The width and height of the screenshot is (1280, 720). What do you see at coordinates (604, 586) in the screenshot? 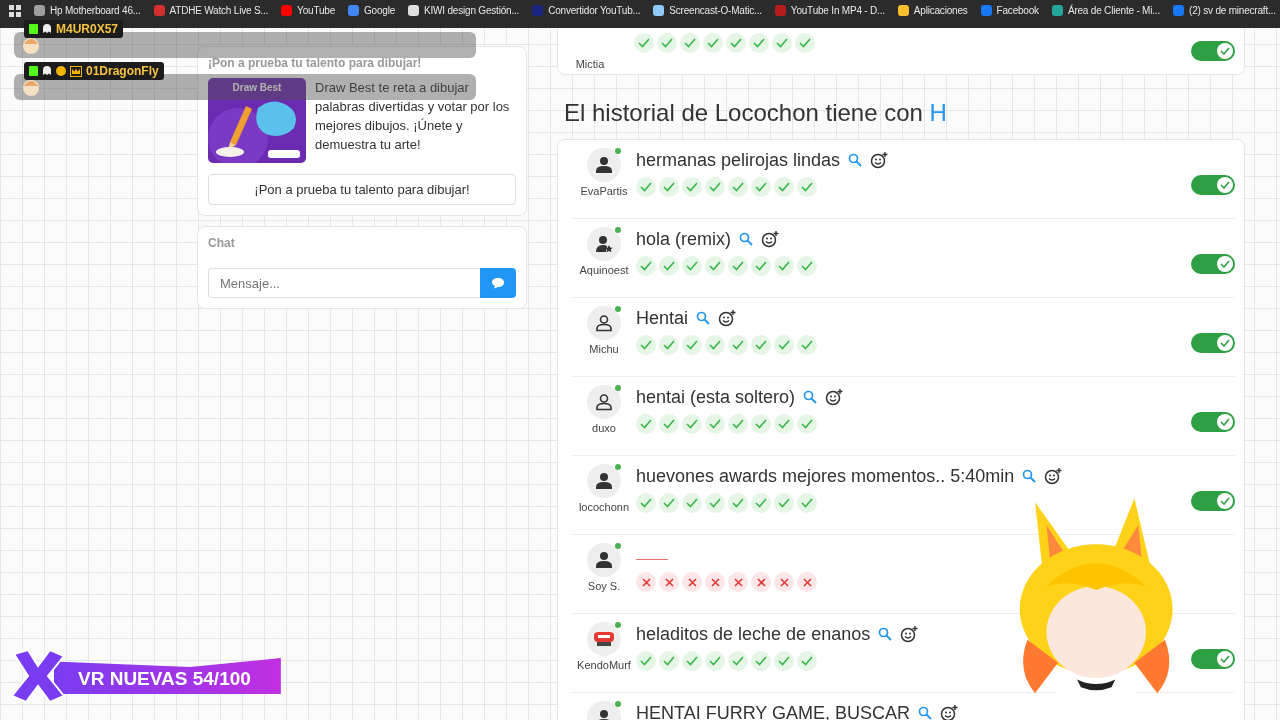
I see `username: Soy S.` at bounding box center [604, 586].